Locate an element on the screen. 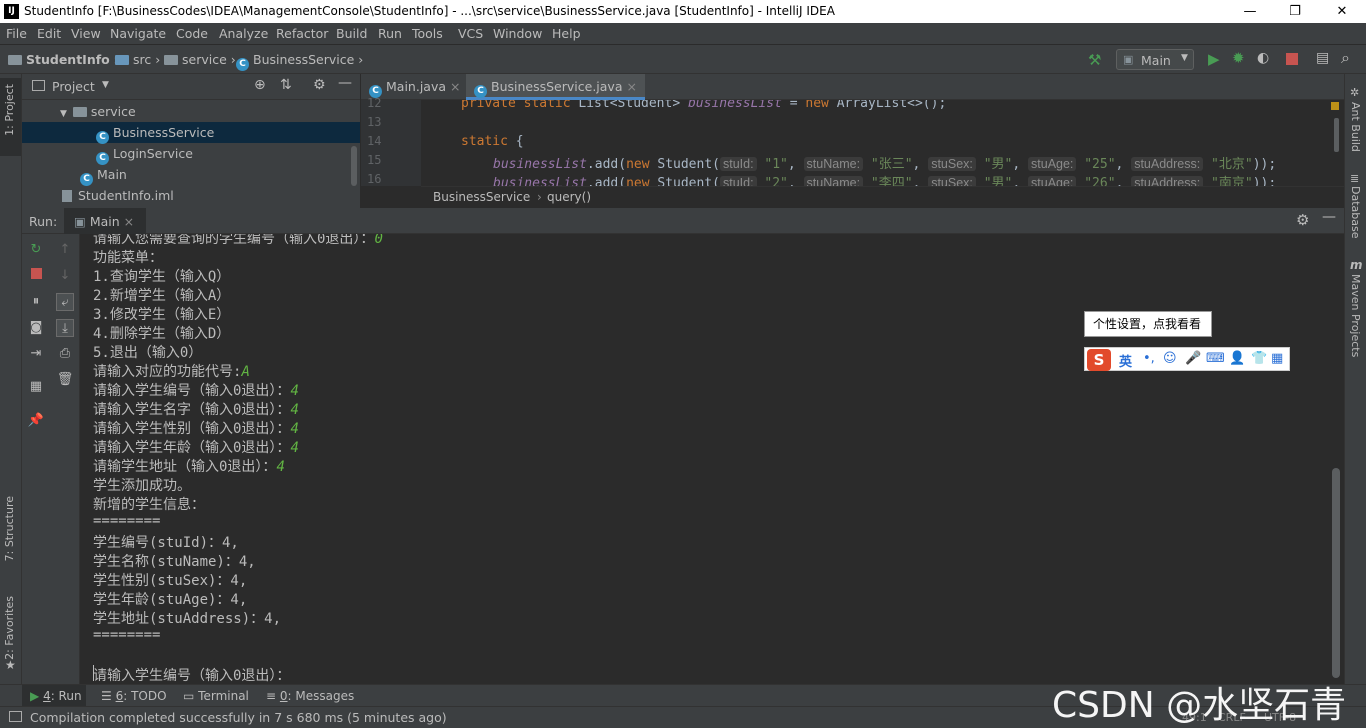 This screenshot has height=728, width=1366. menu-tools: Tools is located at coordinates (427, 33).